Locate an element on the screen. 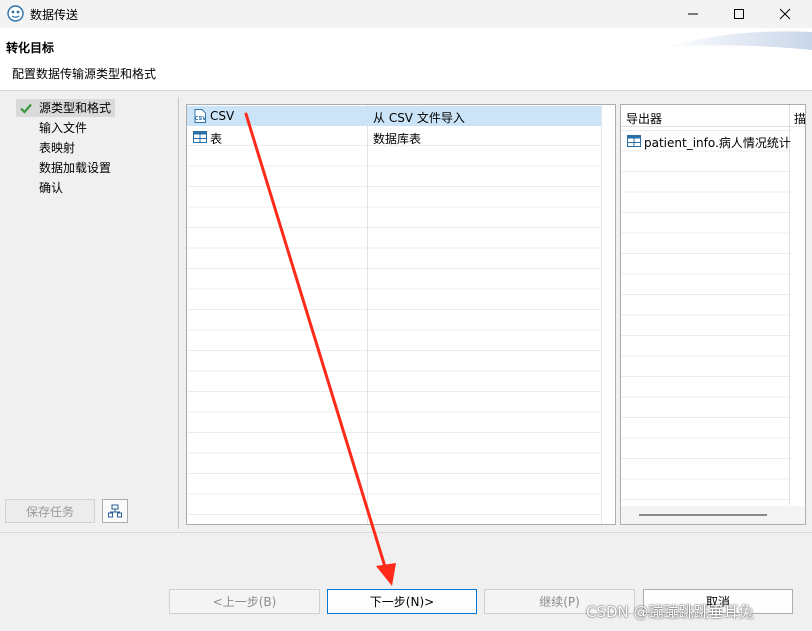  page-title: 转化目标 is located at coordinates (30, 48).